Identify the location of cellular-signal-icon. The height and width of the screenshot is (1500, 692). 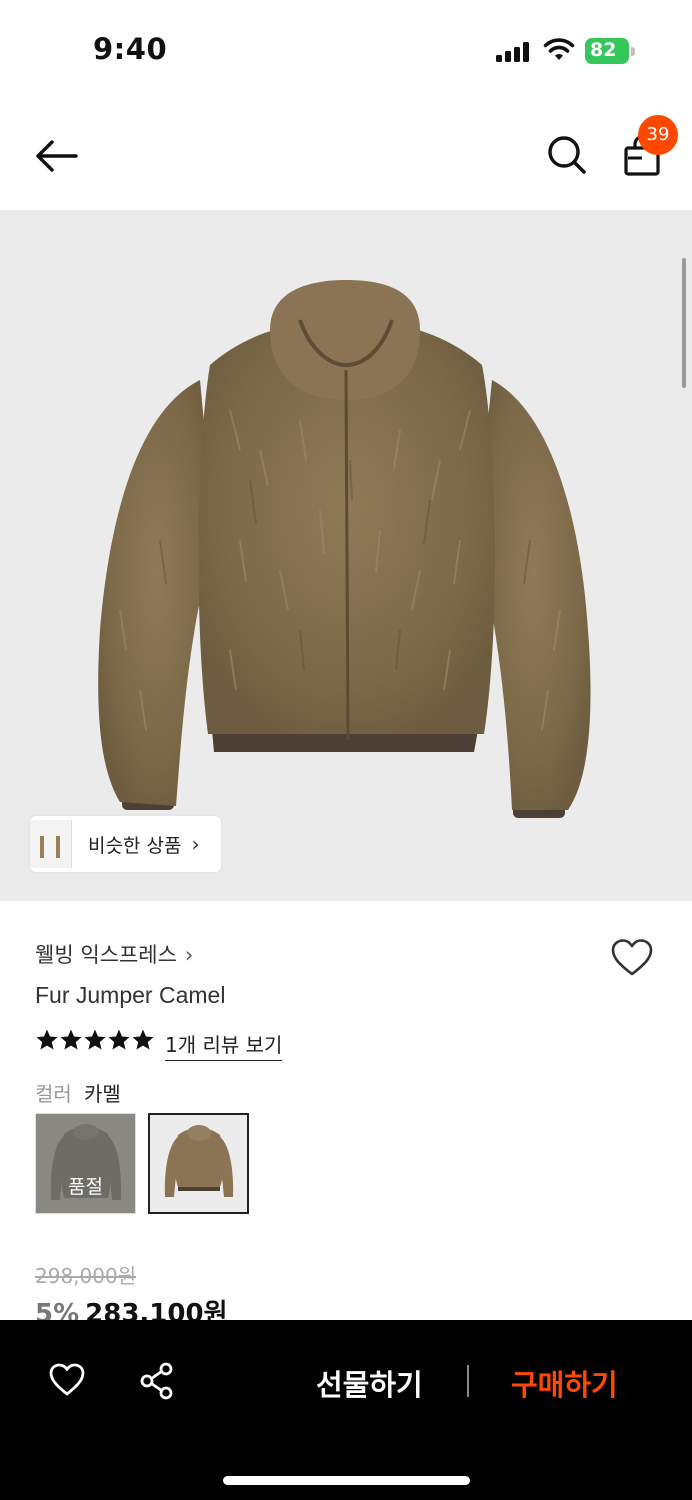
(512, 52).